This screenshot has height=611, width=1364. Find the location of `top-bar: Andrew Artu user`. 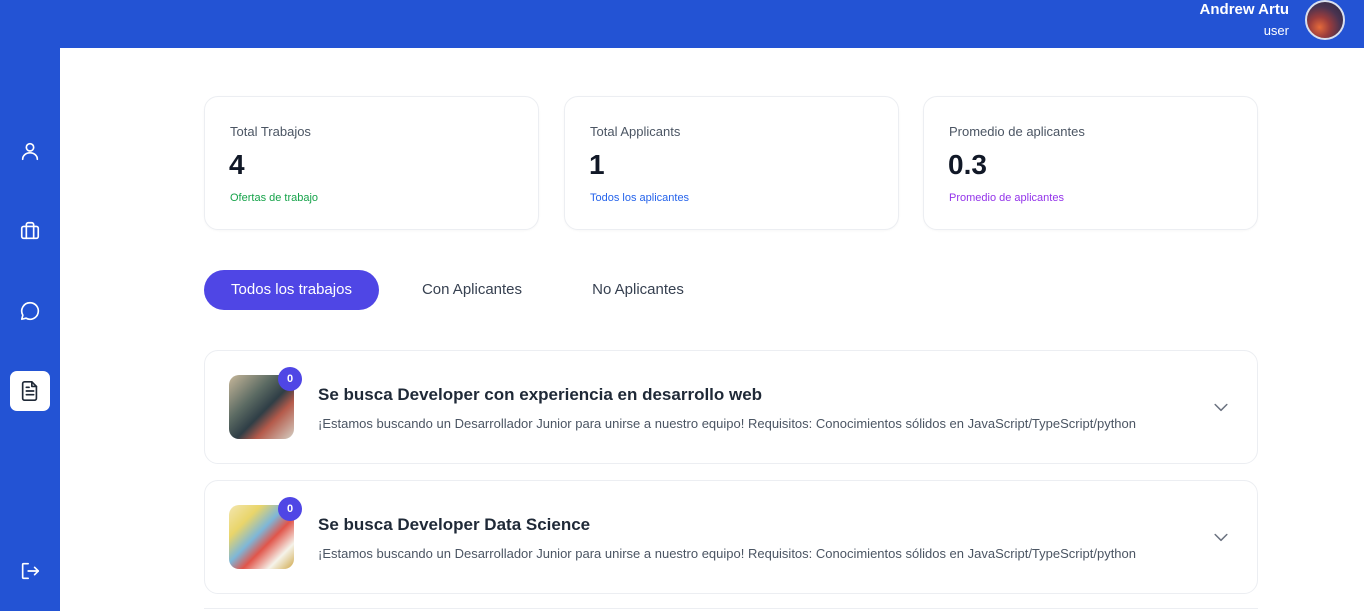

top-bar: Andrew Artu user is located at coordinates (682, 24).